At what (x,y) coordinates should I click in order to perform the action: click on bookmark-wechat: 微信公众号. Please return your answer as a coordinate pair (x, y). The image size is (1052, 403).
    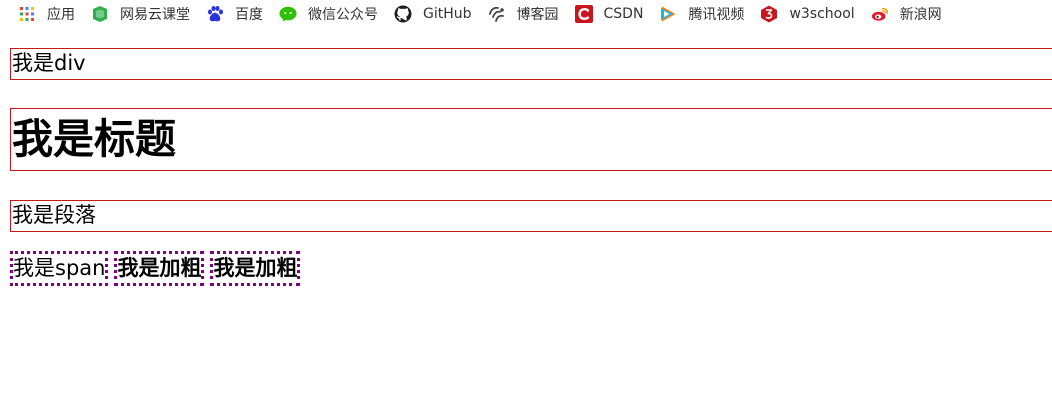
    Looking at the image, I should click on (328, 14).